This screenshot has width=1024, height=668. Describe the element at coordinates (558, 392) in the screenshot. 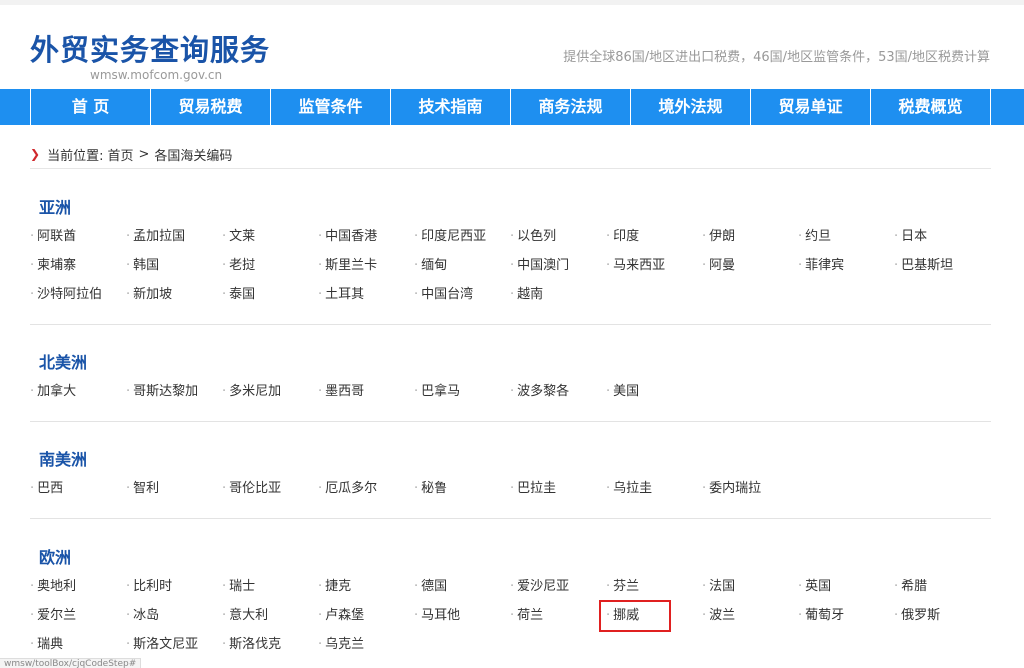

I see `country-link: · 波多黎各` at that location.